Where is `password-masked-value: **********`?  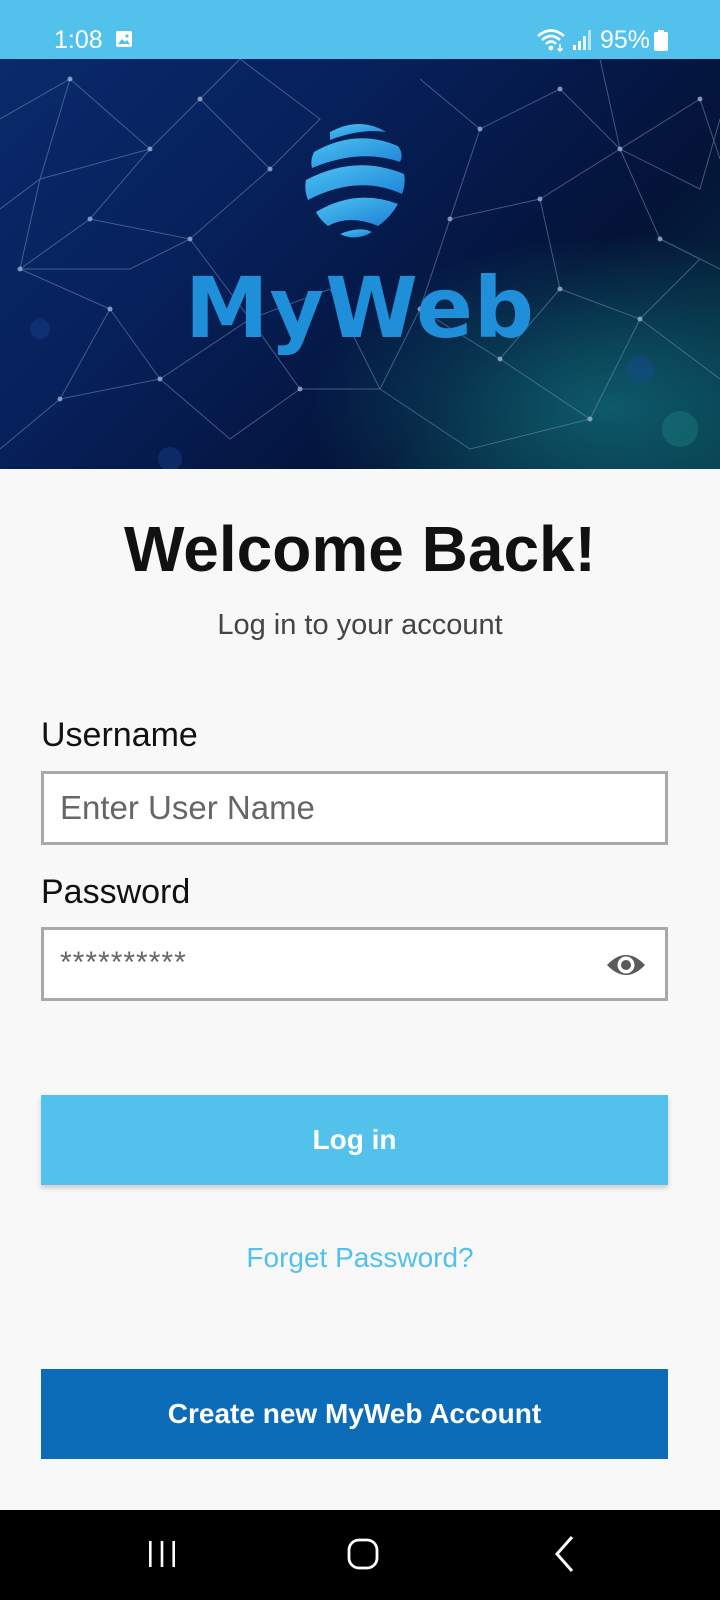 password-masked-value: ********** is located at coordinates (123, 962).